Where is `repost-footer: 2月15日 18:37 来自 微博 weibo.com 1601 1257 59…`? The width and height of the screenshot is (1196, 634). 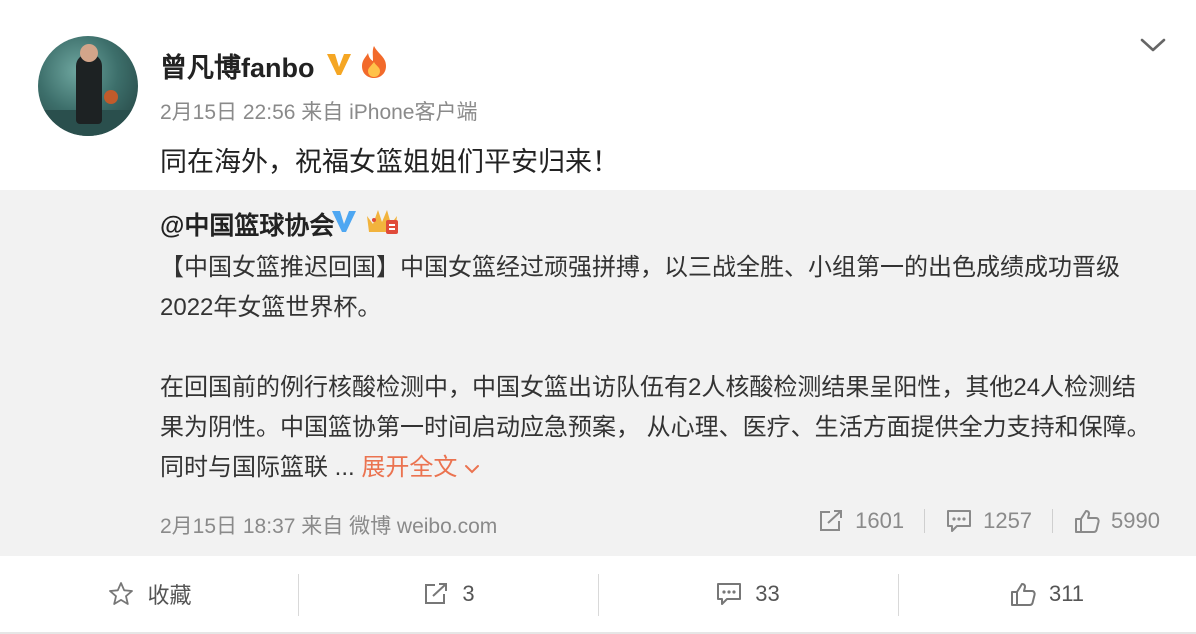 repost-footer: 2月15日 18:37 来自 微博 weibo.com 1601 1257 59… is located at coordinates (660, 524).